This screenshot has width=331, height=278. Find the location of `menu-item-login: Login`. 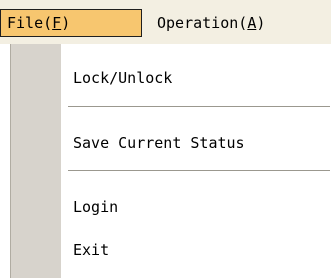

menu-item-login: Login is located at coordinates (95, 207).